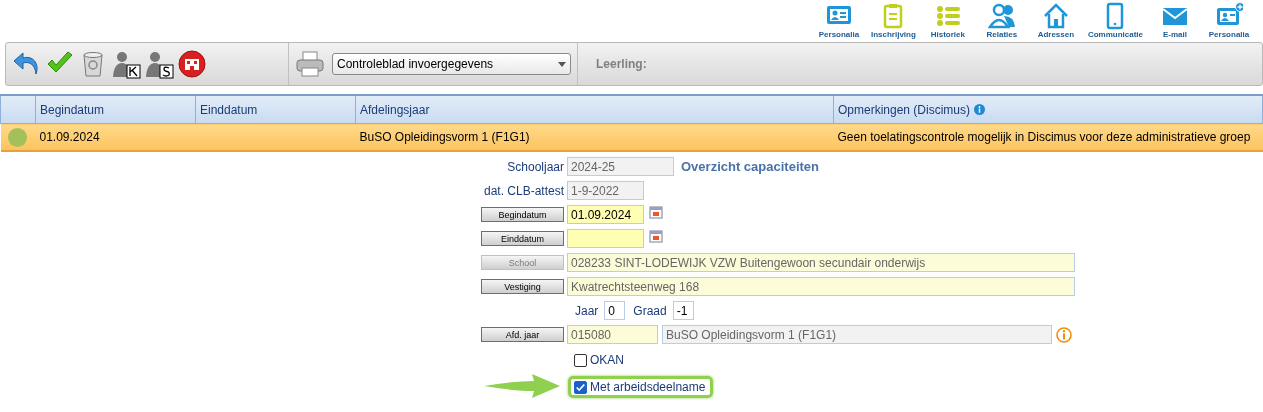 This screenshot has width=1263, height=412. What do you see at coordinates (522, 214) in the screenshot?
I see `field-button: Begindatum` at bounding box center [522, 214].